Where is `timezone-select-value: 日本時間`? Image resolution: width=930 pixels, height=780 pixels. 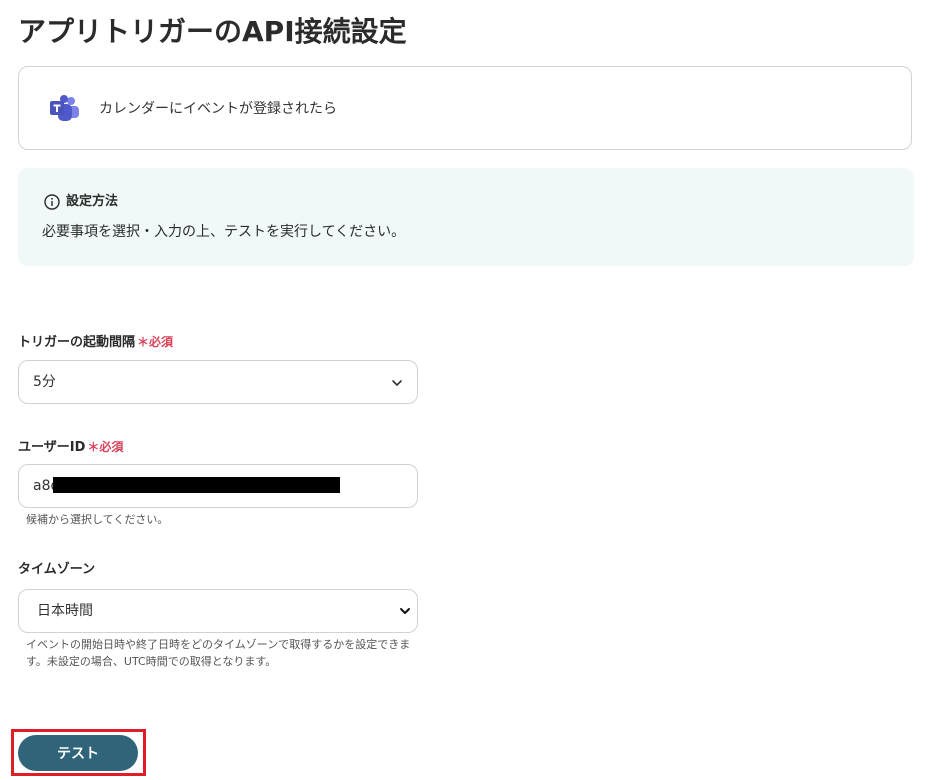
timezone-select-value: 日本時間 is located at coordinates (65, 611).